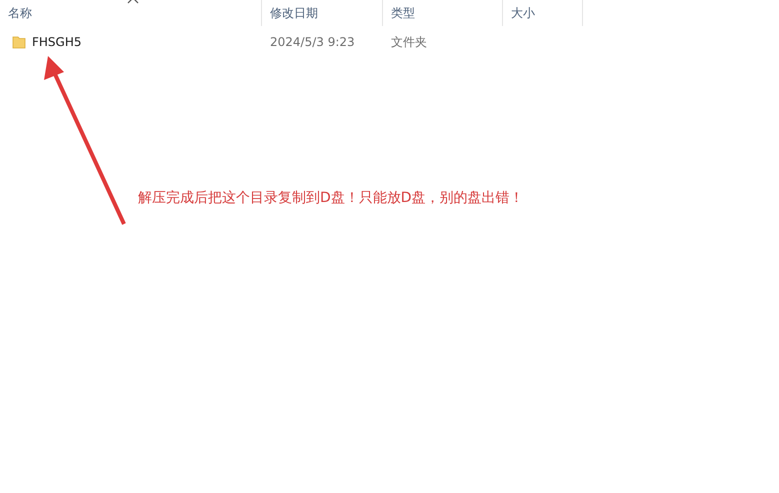  Describe the element at coordinates (312, 42) in the screenshot. I see `modified-date: 2024/5/3 9:23` at that location.